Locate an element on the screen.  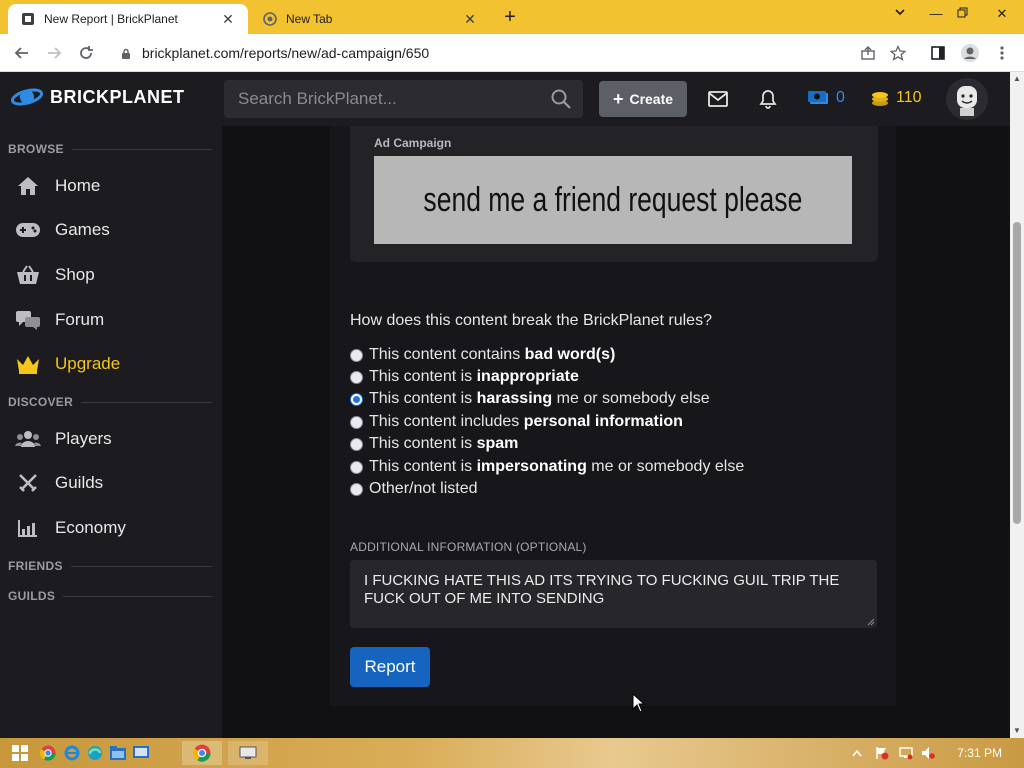
browser-menu-icon is located at coordinates (1002, 53).